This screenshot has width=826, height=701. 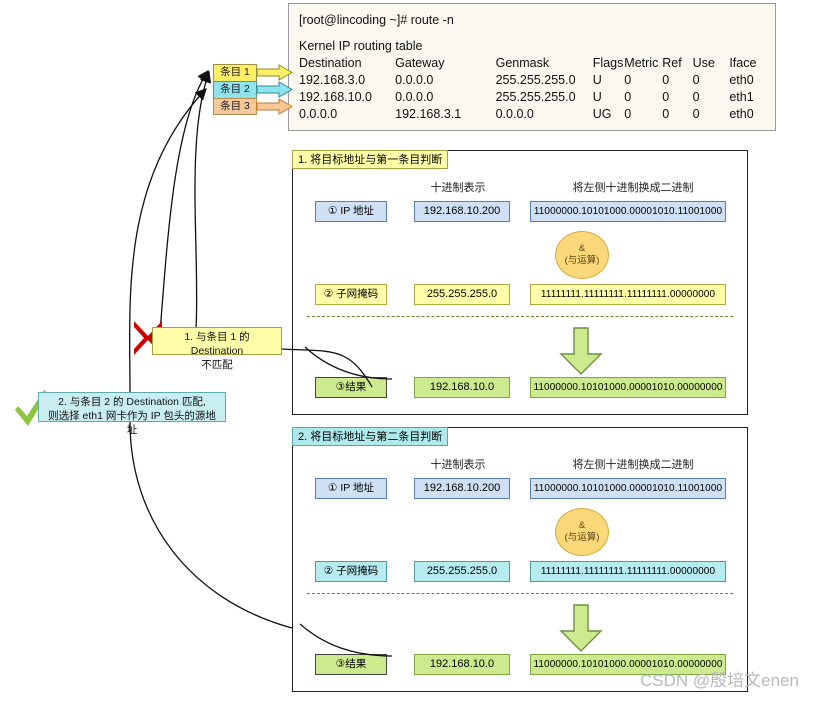 What do you see at coordinates (520, 593) in the screenshot?
I see `panel2-divider` at bounding box center [520, 593].